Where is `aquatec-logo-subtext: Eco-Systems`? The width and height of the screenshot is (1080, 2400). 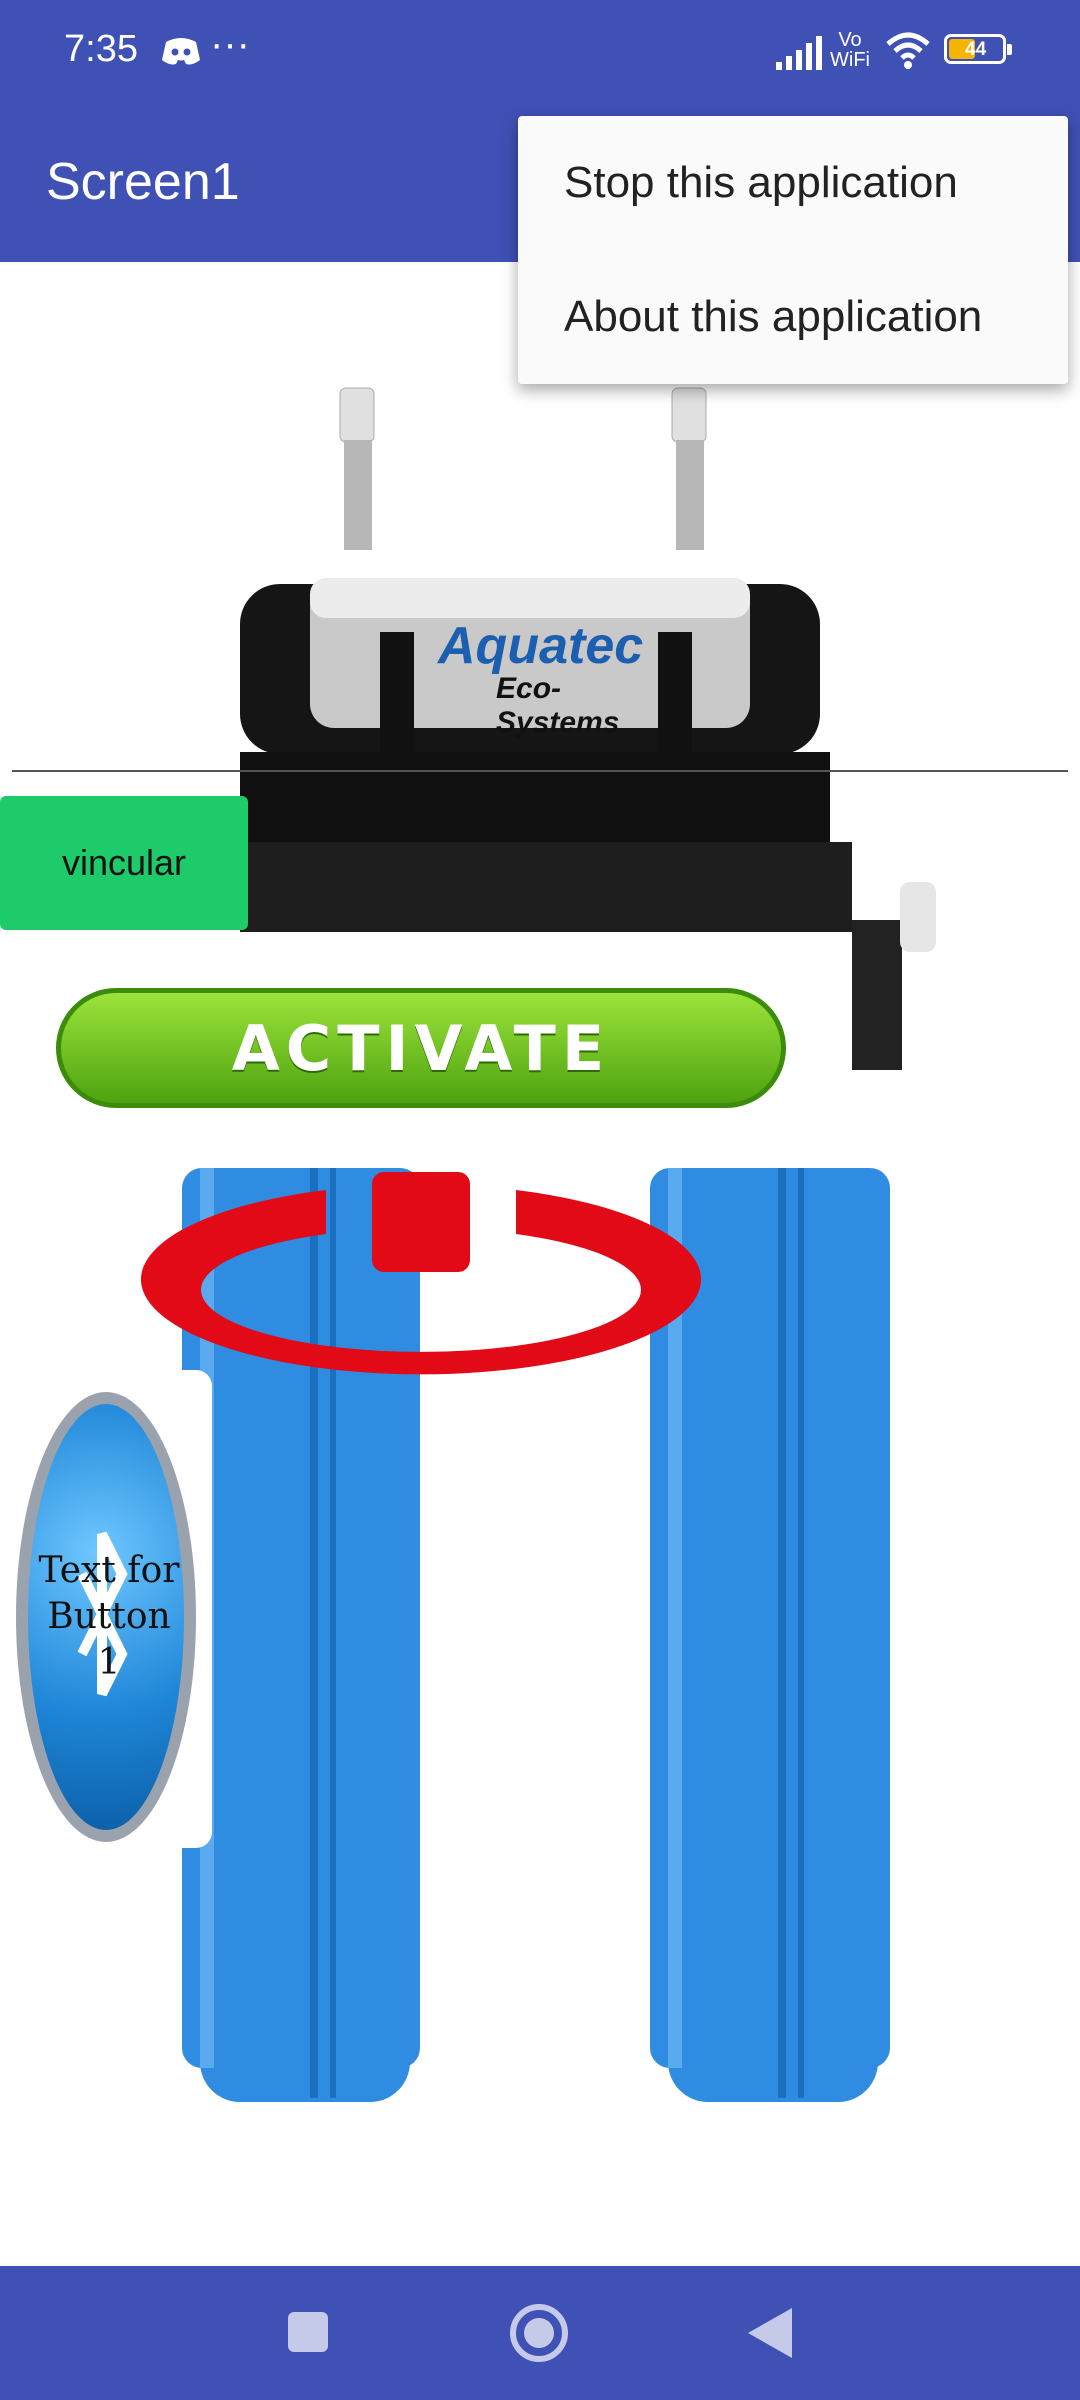 aquatec-logo-subtext: Eco-Systems is located at coordinates (558, 705).